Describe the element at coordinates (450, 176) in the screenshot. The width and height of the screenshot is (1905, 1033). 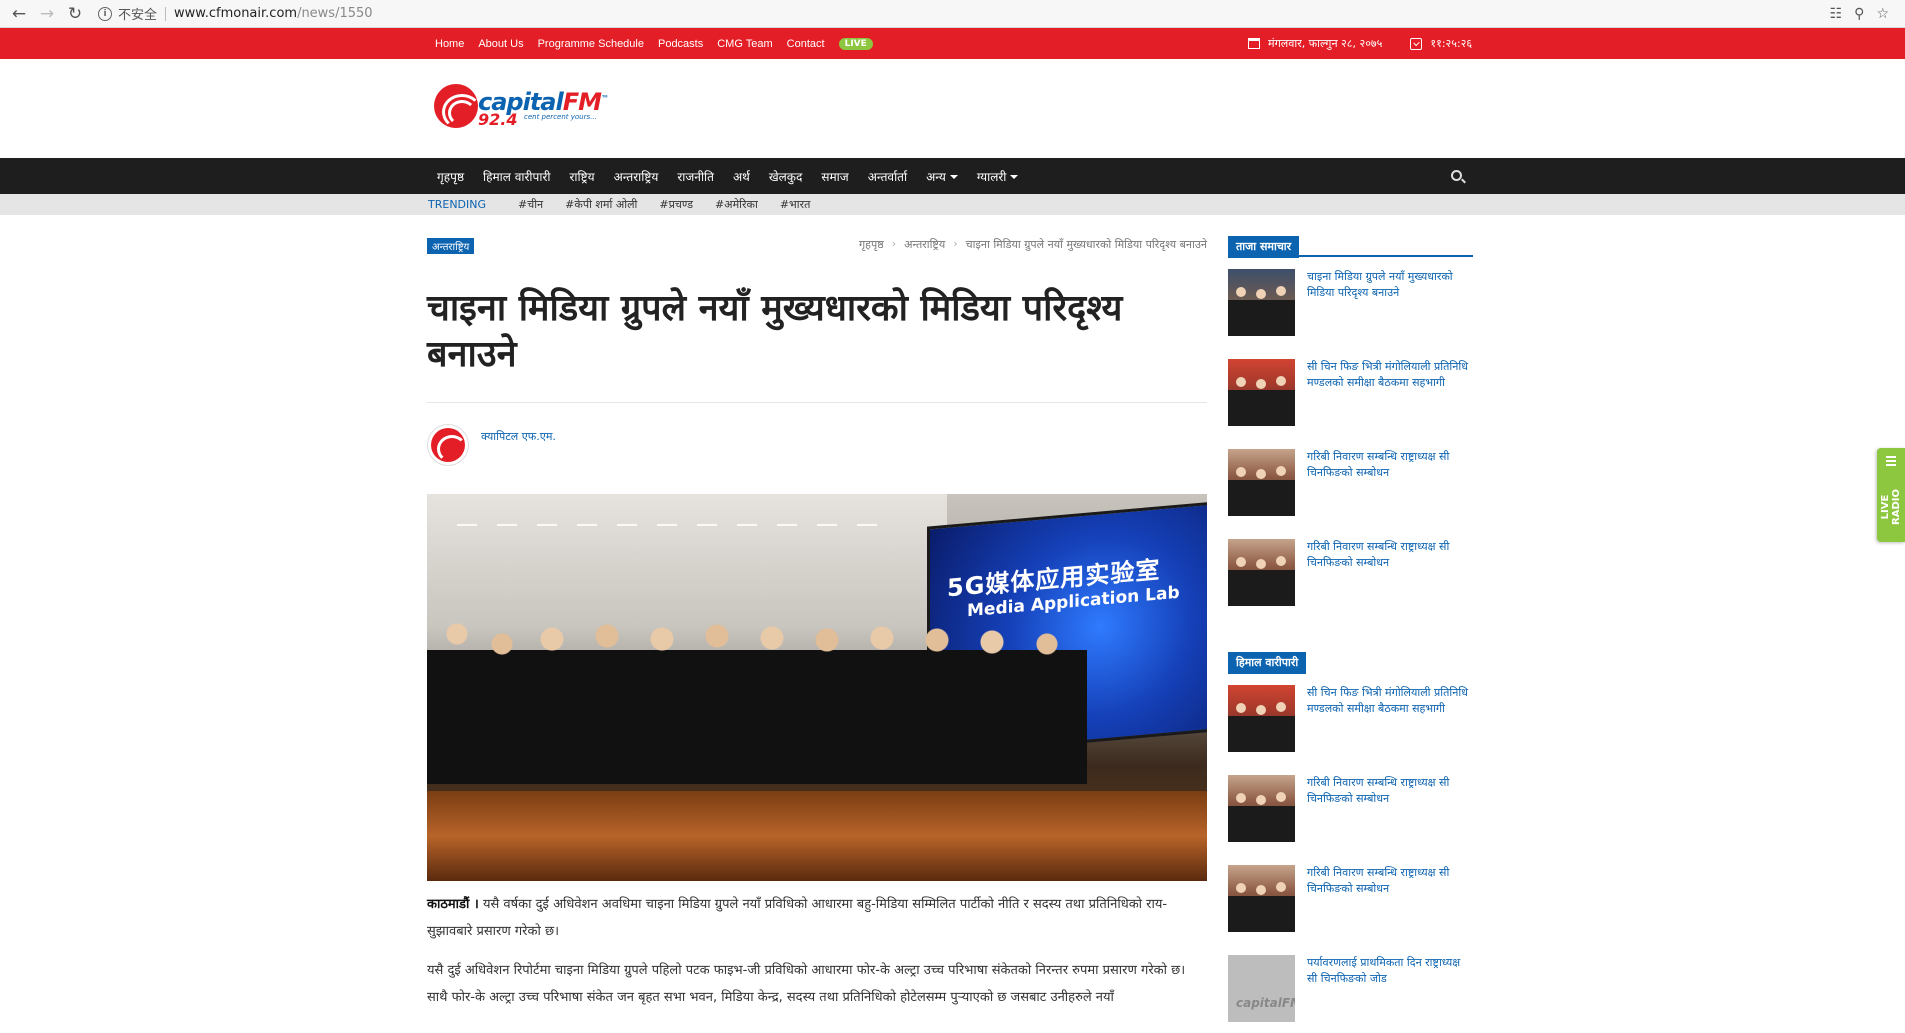
I see `nav-item-home: गृहपृष्ठ` at that location.